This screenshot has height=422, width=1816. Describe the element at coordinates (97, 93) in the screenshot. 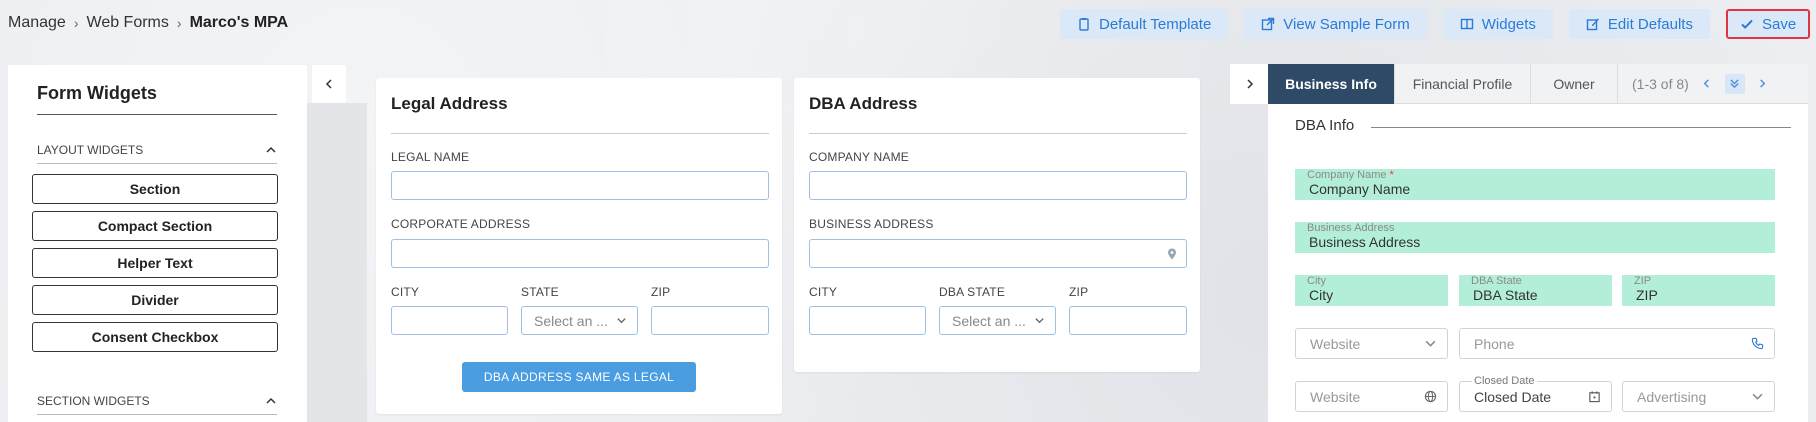

I see `form-widgets-title: Form Widgets` at that location.